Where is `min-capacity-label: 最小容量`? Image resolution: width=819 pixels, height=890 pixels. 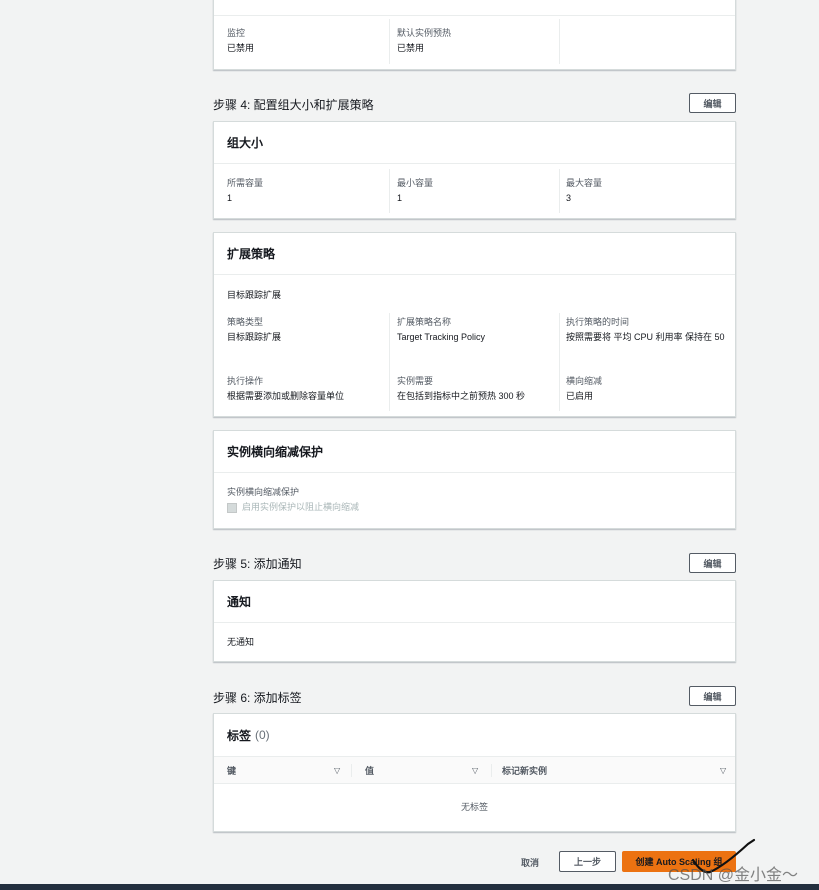
min-capacity-label: 最小容量 is located at coordinates (415, 183).